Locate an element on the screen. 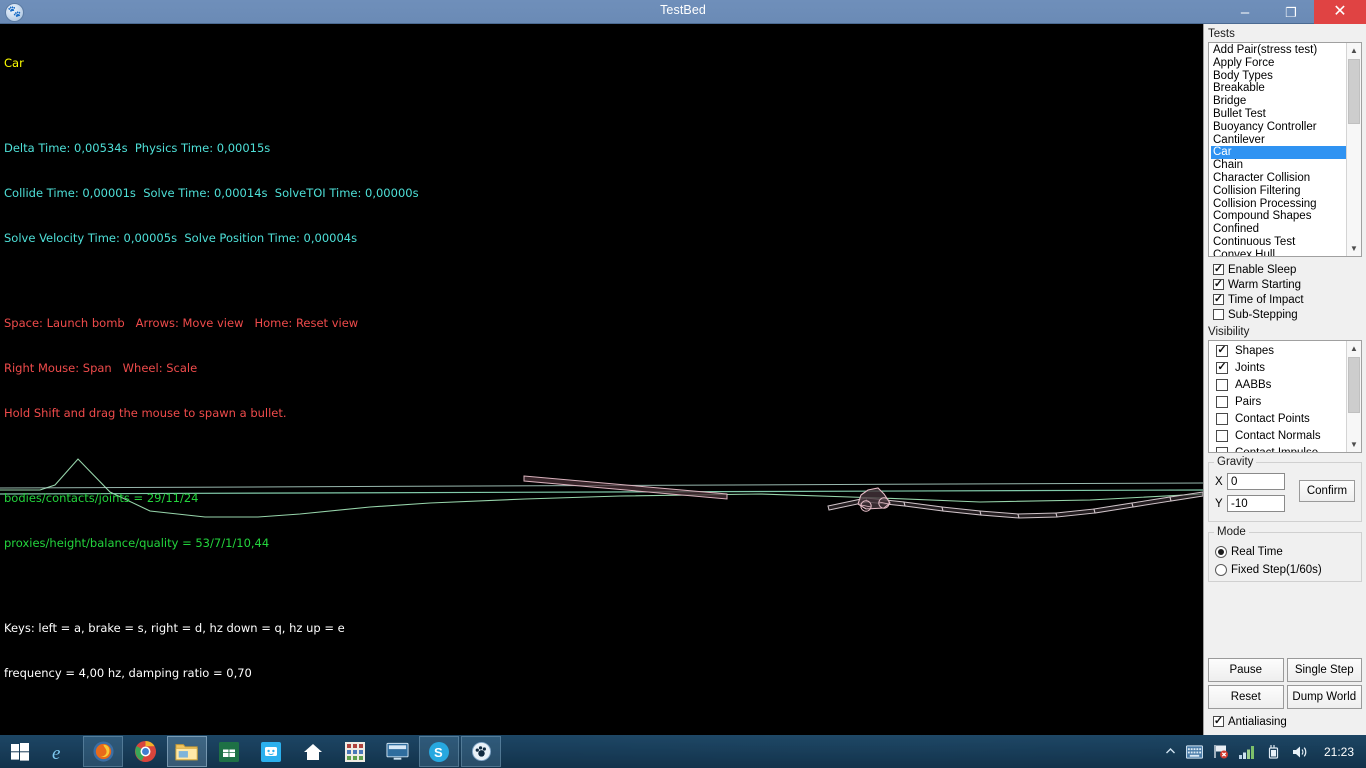 The height and width of the screenshot is (768, 1366). taskbar-skype-icon: S is located at coordinates (439, 751).